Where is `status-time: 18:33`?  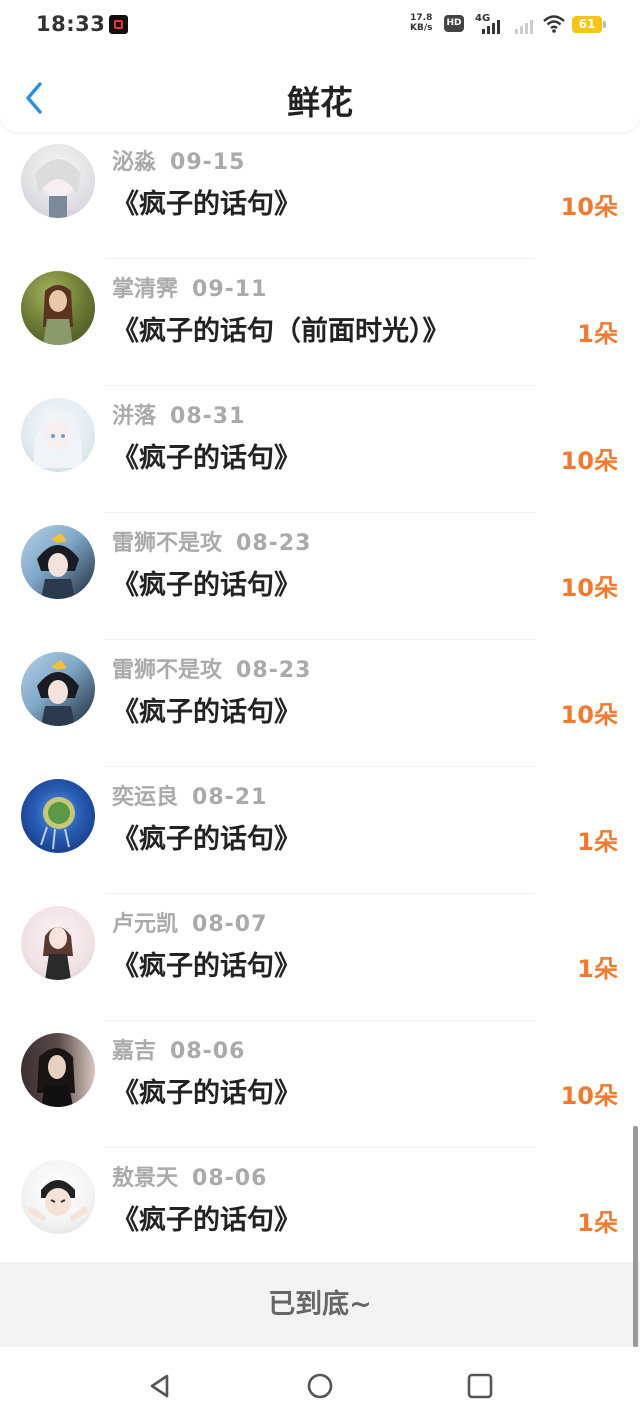
status-time: 18:33 is located at coordinates (71, 24).